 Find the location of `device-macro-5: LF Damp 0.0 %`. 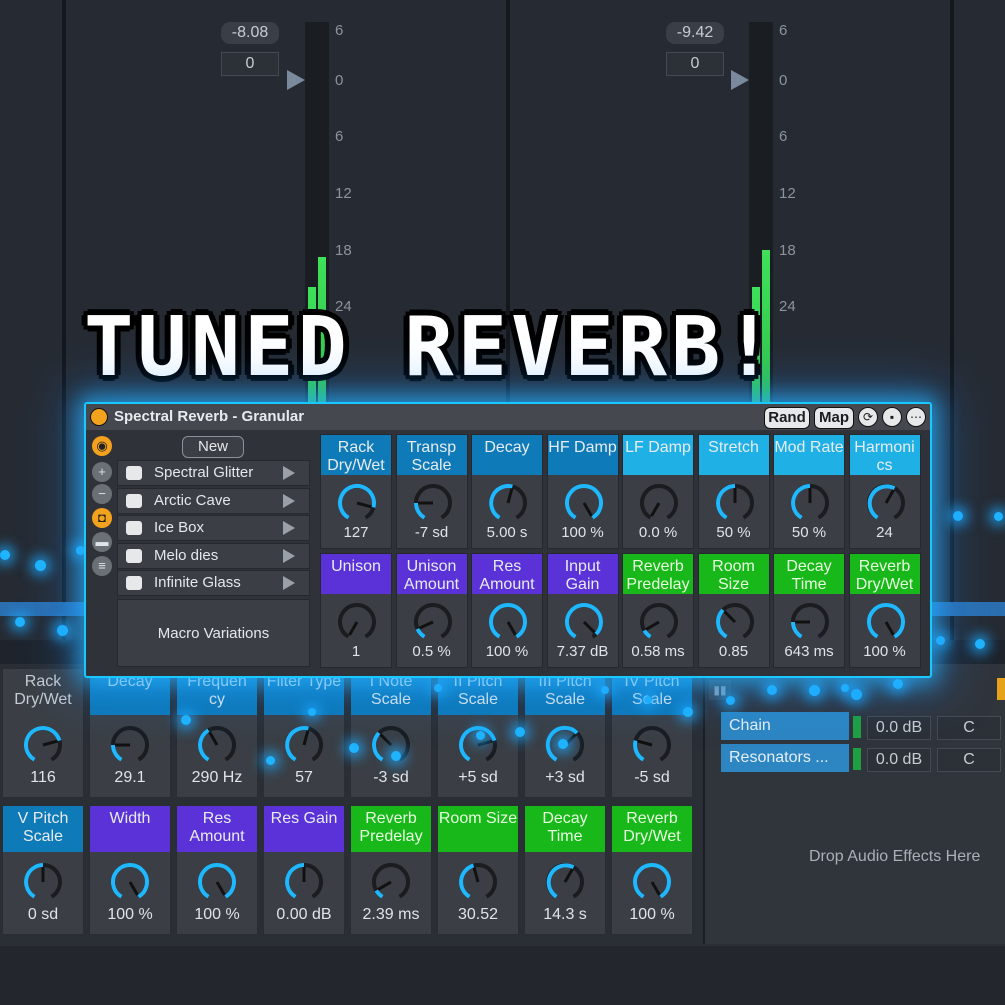

device-macro-5: LF Damp 0.0 % is located at coordinates (658, 491).